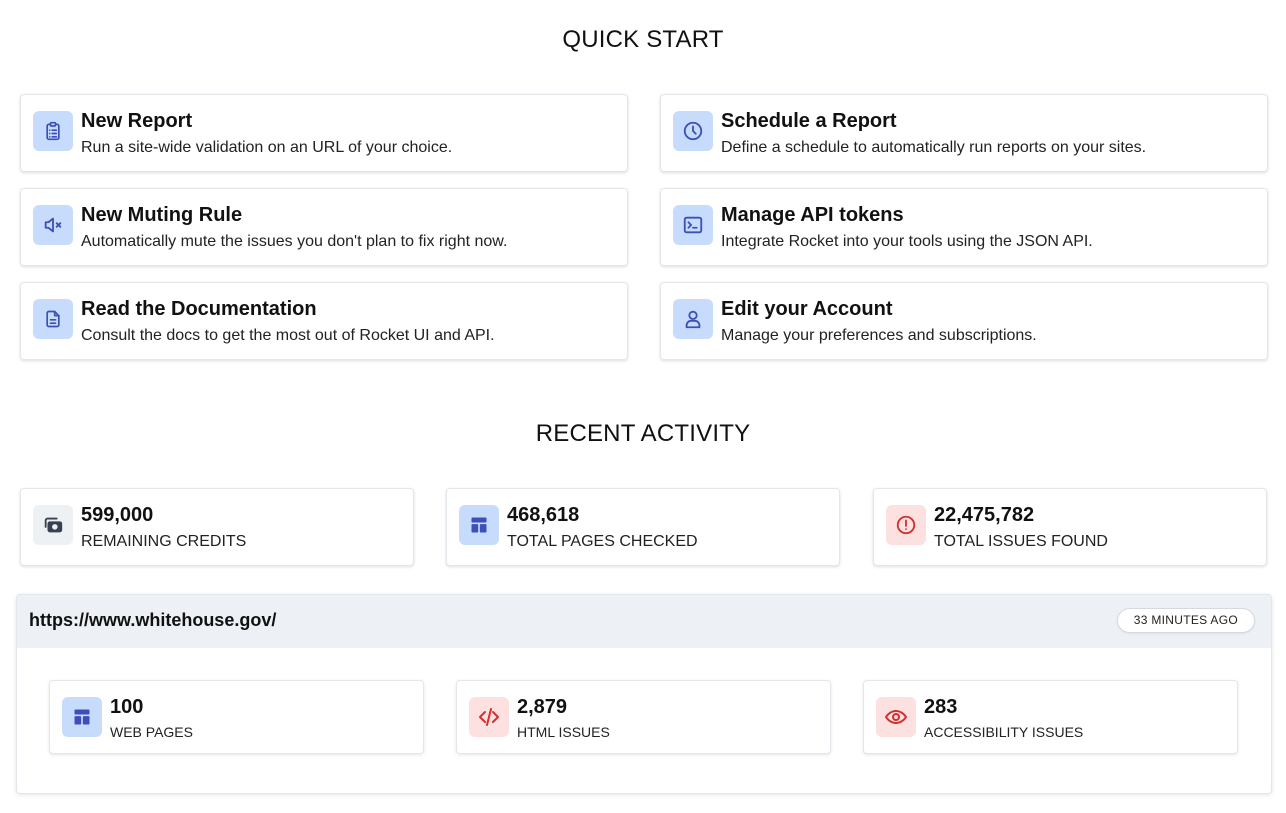 This screenshot has height=813, width=1286. Describe the element at coordinates (53, 225) in the screenshot. I see `volume-mute-icon` at that location.